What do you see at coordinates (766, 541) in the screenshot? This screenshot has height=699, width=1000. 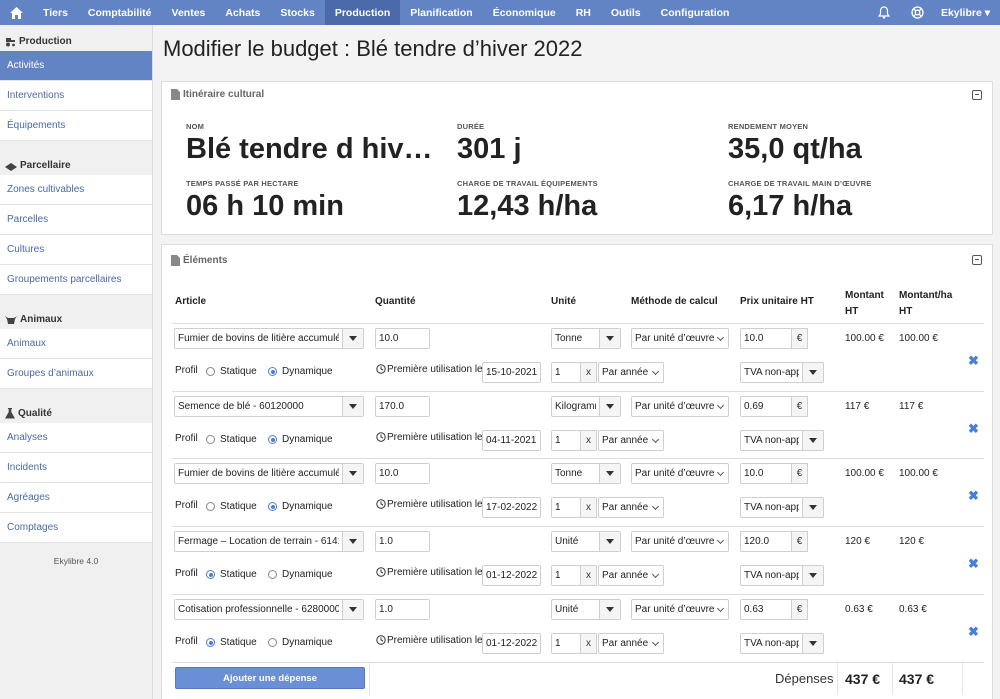 I see `unit-price-input: 120.0` at bounding box center [766, 541].